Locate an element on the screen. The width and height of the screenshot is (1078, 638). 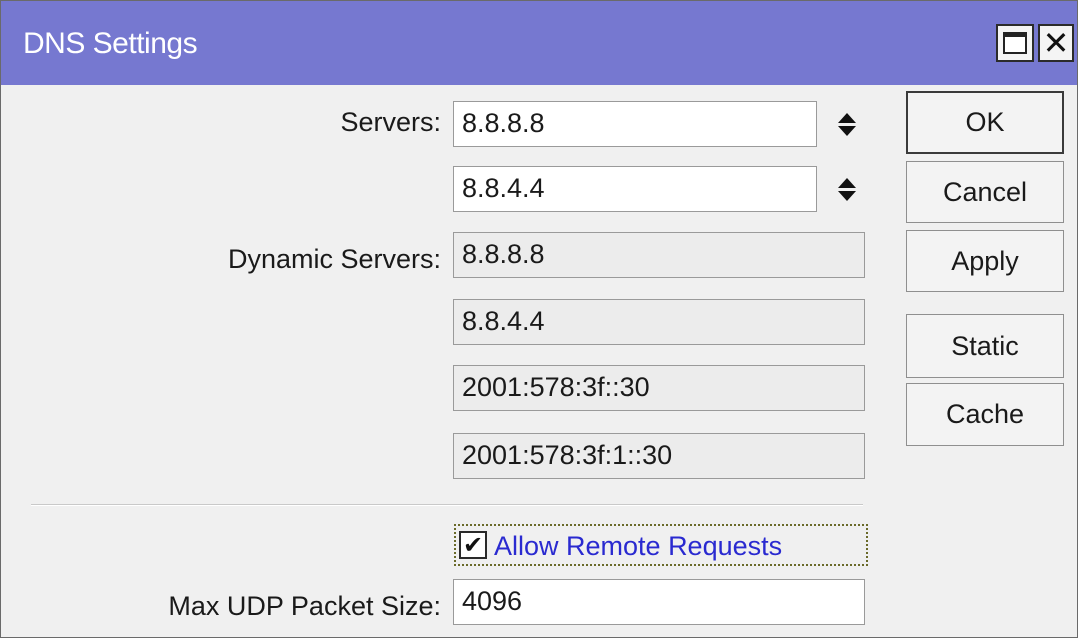
server-1-spinner-icon is located at coordinates (847, 124).